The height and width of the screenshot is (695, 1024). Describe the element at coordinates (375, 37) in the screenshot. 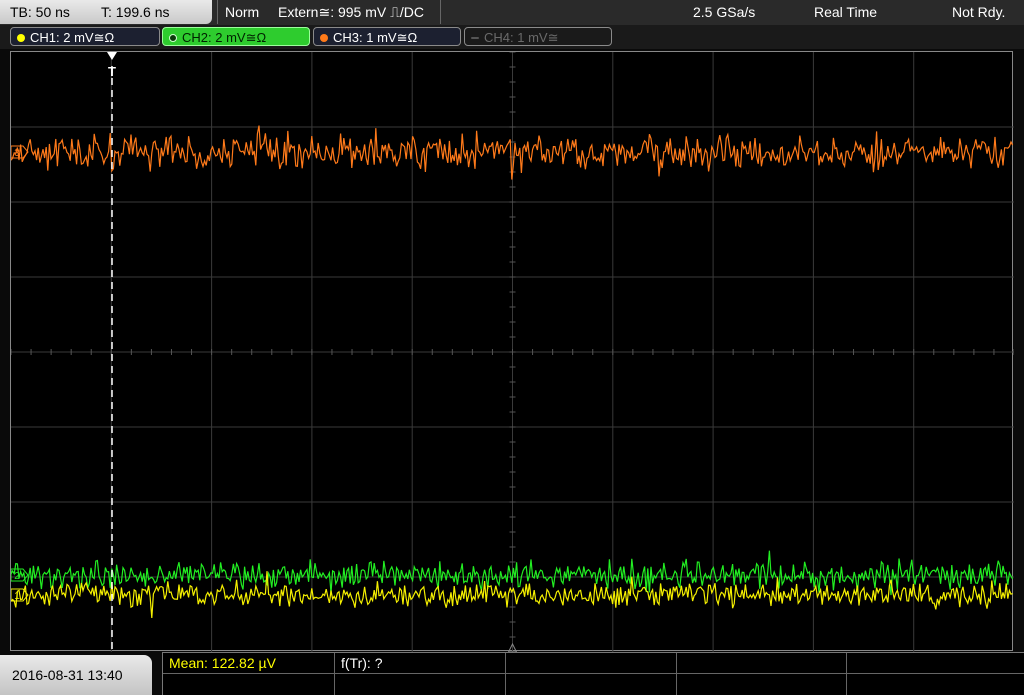

I see `channel-3-label: CH3: 1 mV≅Ω` at that location.